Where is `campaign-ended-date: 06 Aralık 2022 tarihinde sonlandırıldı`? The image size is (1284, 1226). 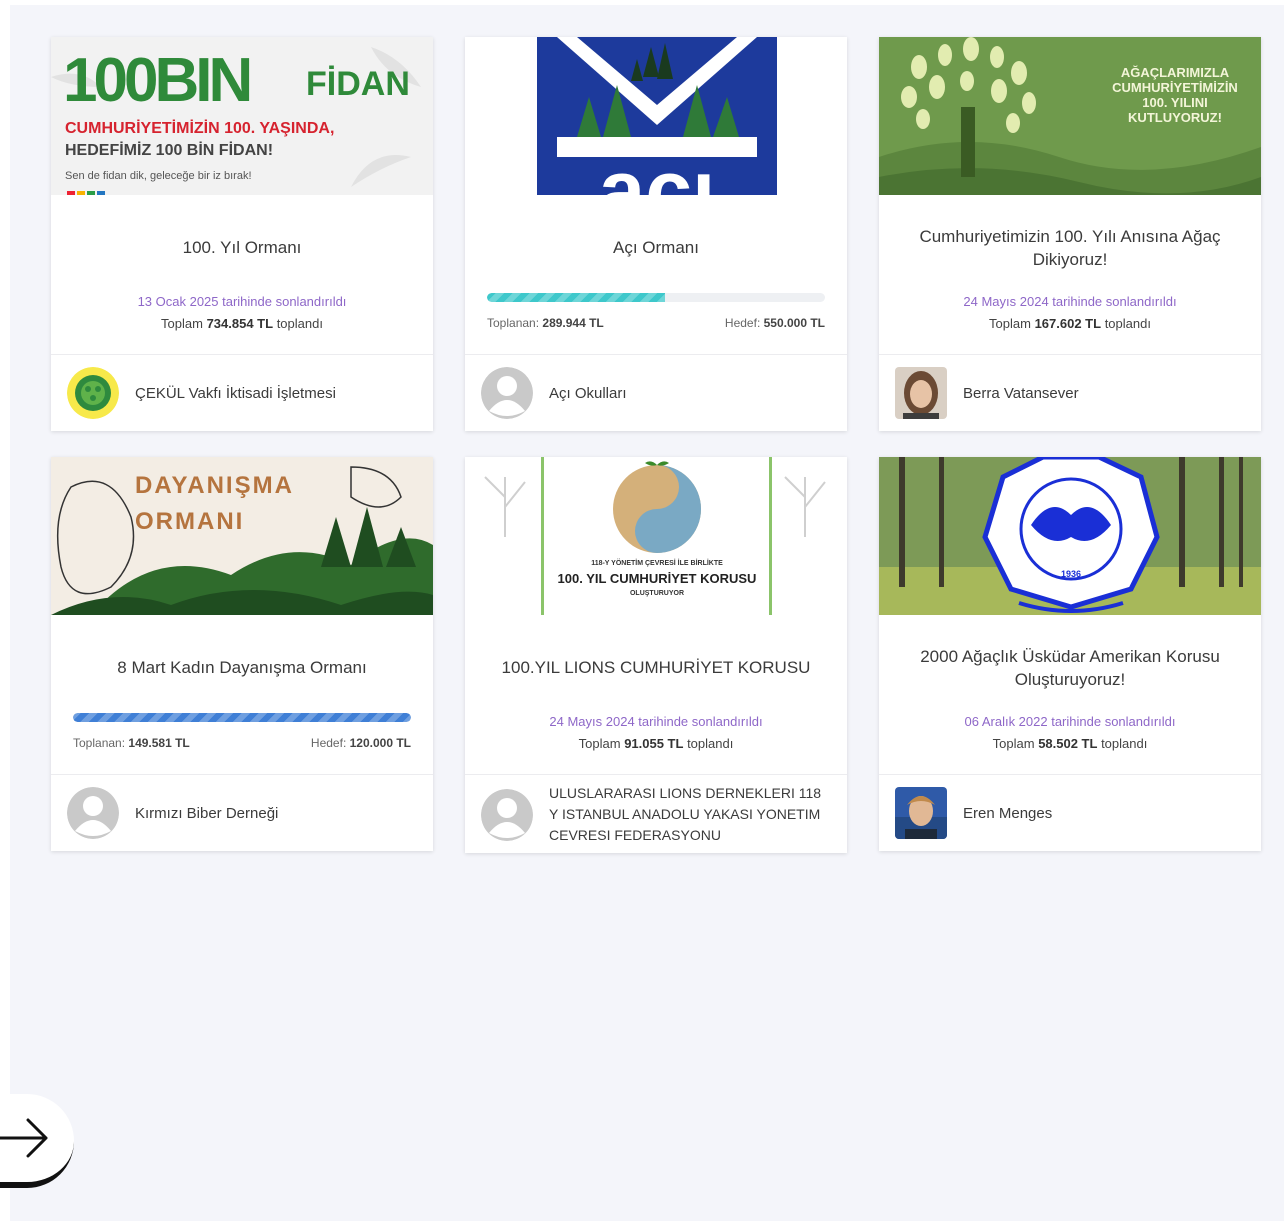
campaign-ended-date: 06 Aralık 2022 tarihinde sonlandırıldı is located at coordinates (1070, 721).